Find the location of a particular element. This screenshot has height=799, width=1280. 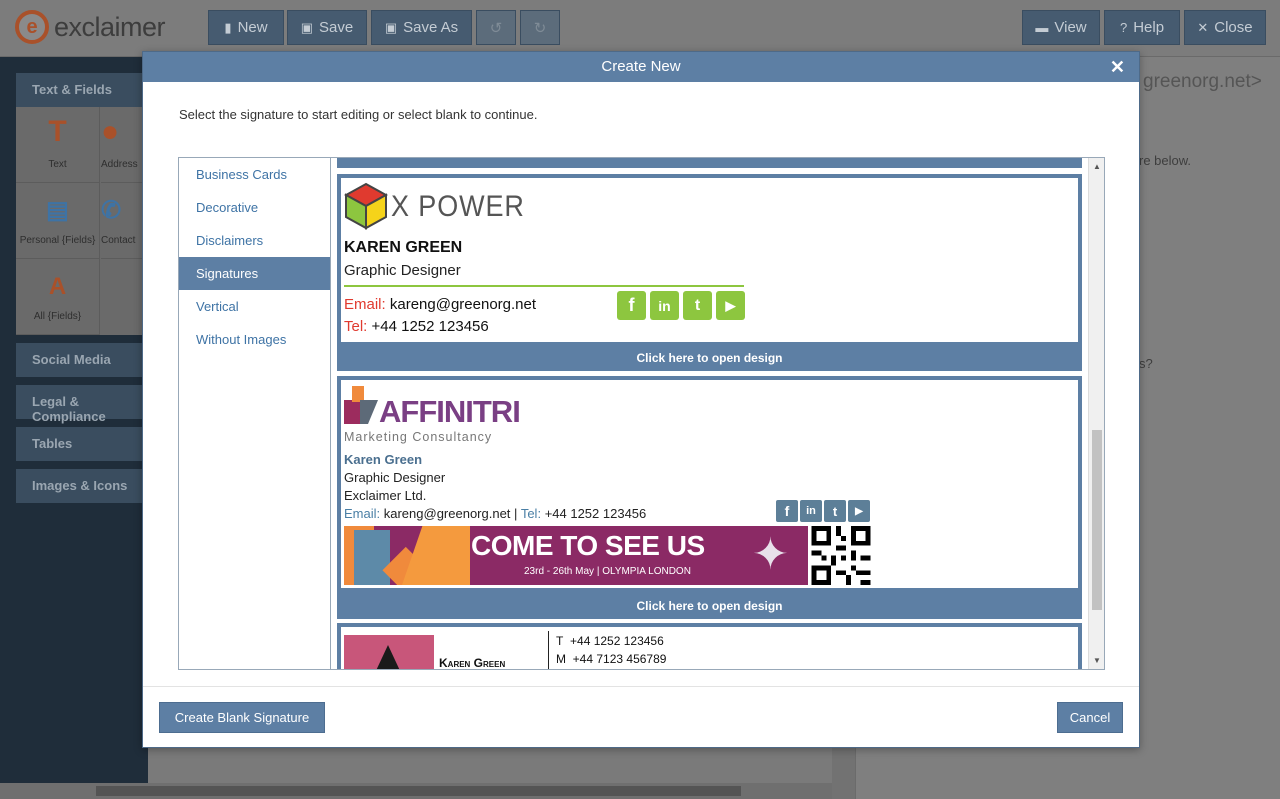

photo-shape is located at coordinates (388, 657).